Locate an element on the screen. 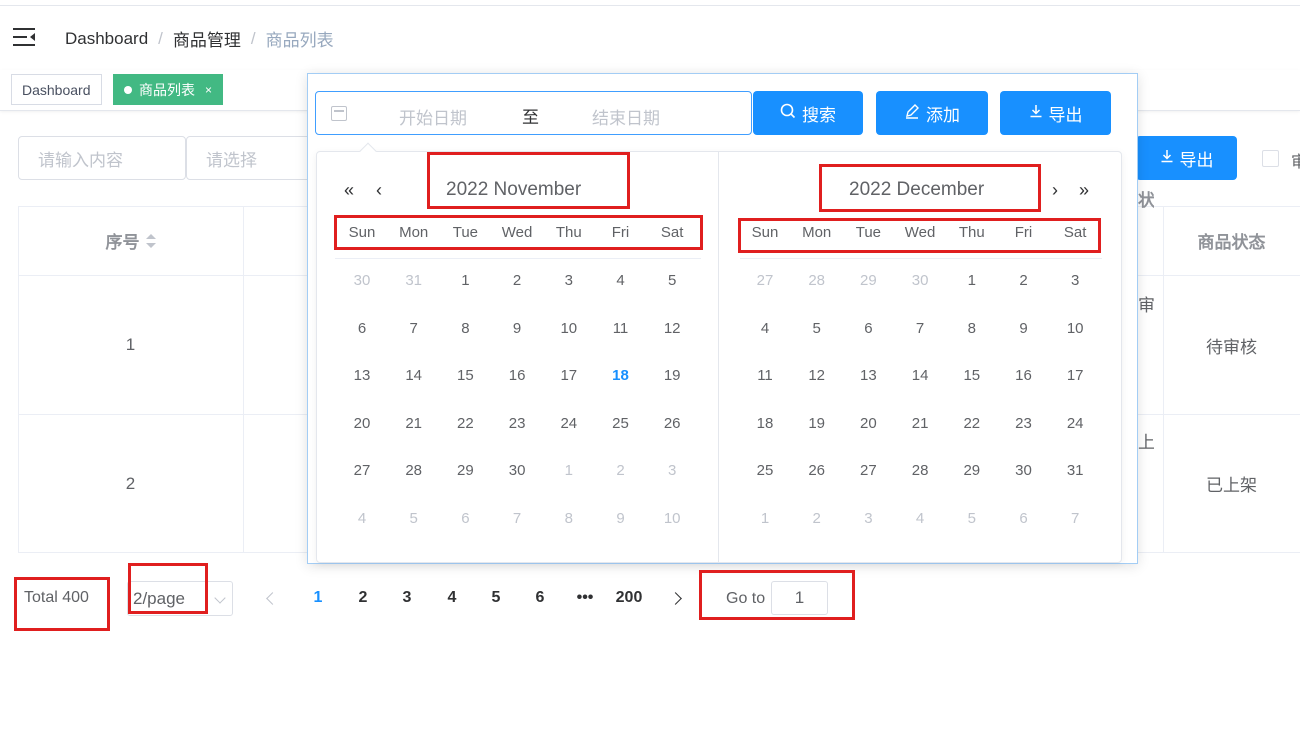 The width and height of the screenshot is (1300, 753). page-3: 3 is located at coordinates (407, 599).